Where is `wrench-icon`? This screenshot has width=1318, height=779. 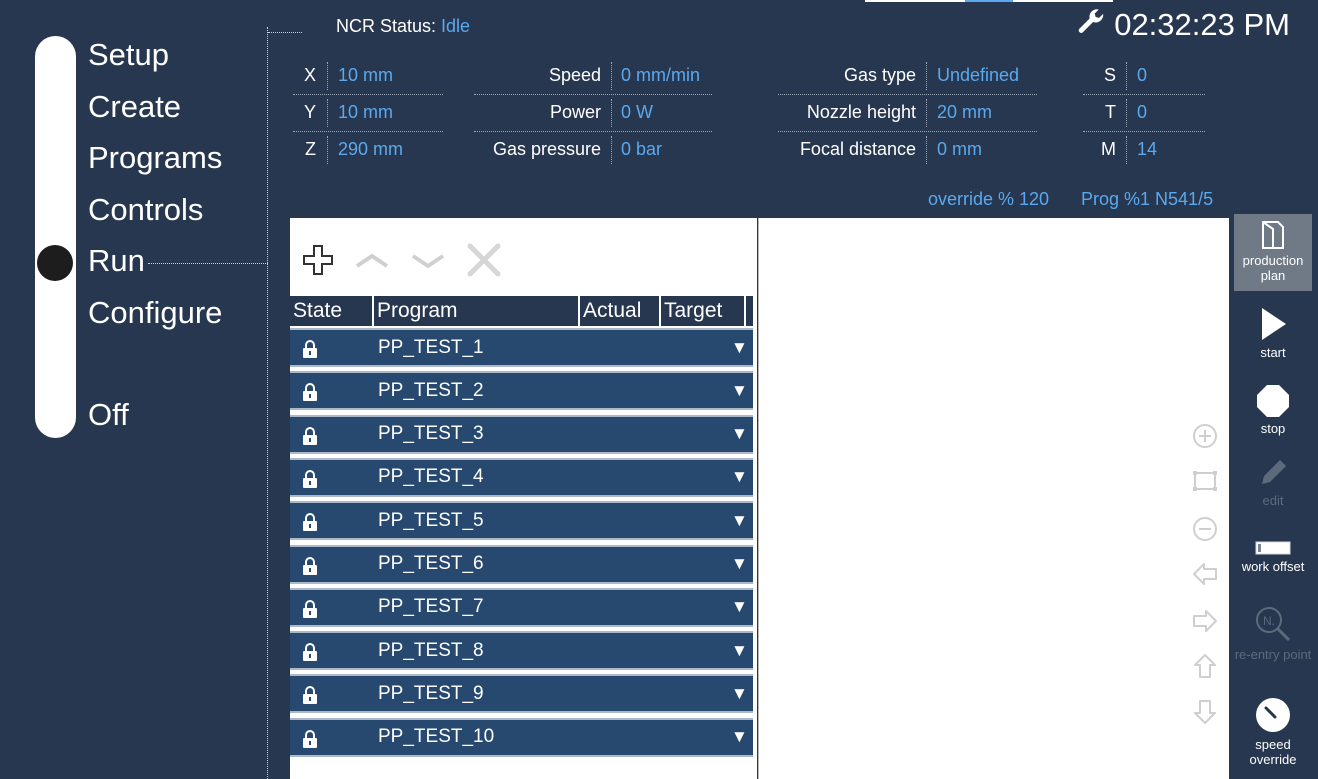
wrench-icon is located at coordinates (1091, 25).